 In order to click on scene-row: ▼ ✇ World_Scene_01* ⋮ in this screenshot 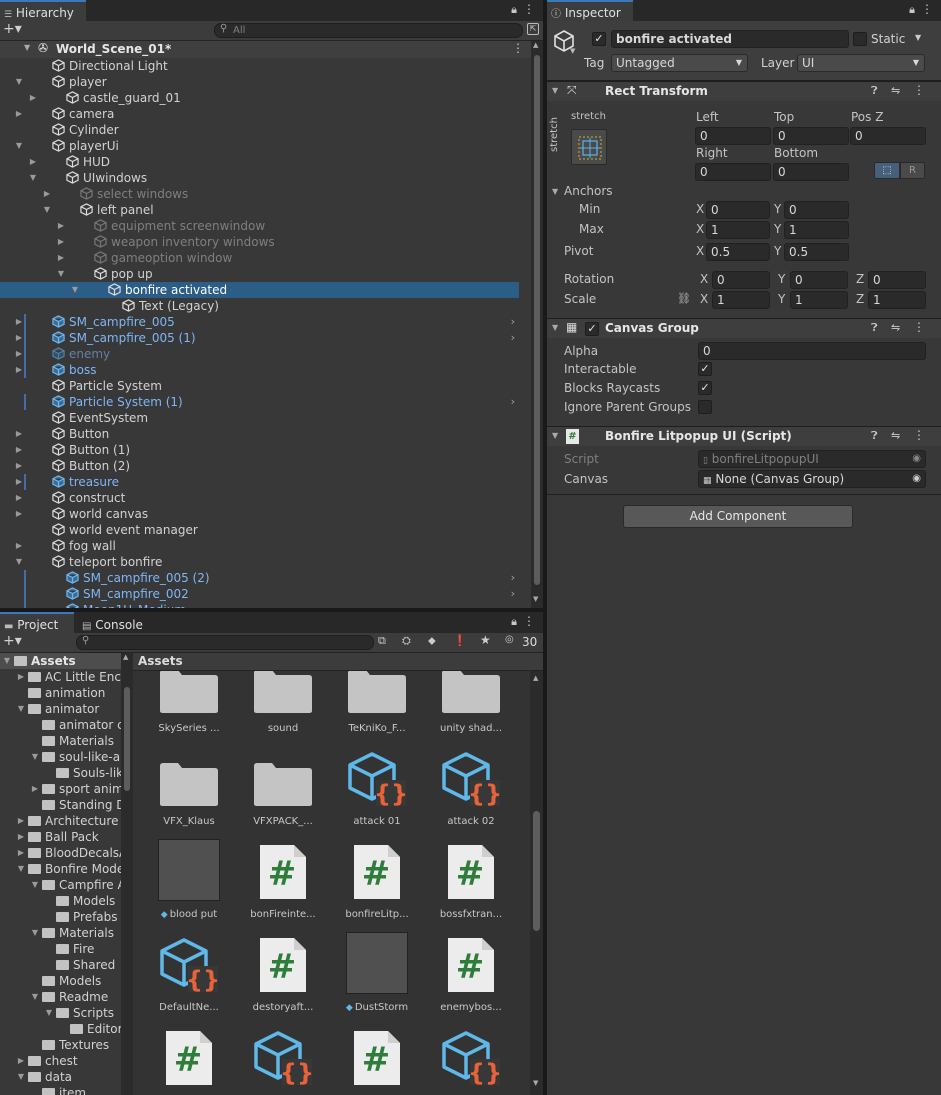, I will do `click(265, 49)`.